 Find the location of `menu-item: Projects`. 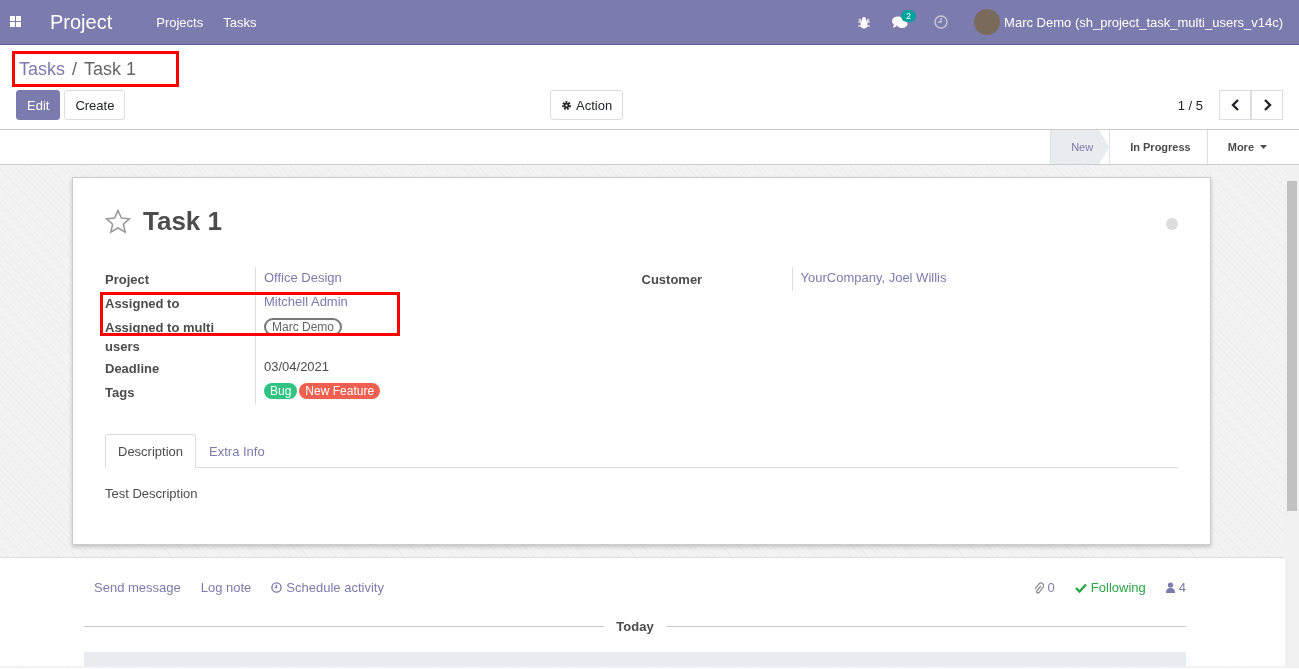

menu-item: Projects is located at coordinates (180, 22).